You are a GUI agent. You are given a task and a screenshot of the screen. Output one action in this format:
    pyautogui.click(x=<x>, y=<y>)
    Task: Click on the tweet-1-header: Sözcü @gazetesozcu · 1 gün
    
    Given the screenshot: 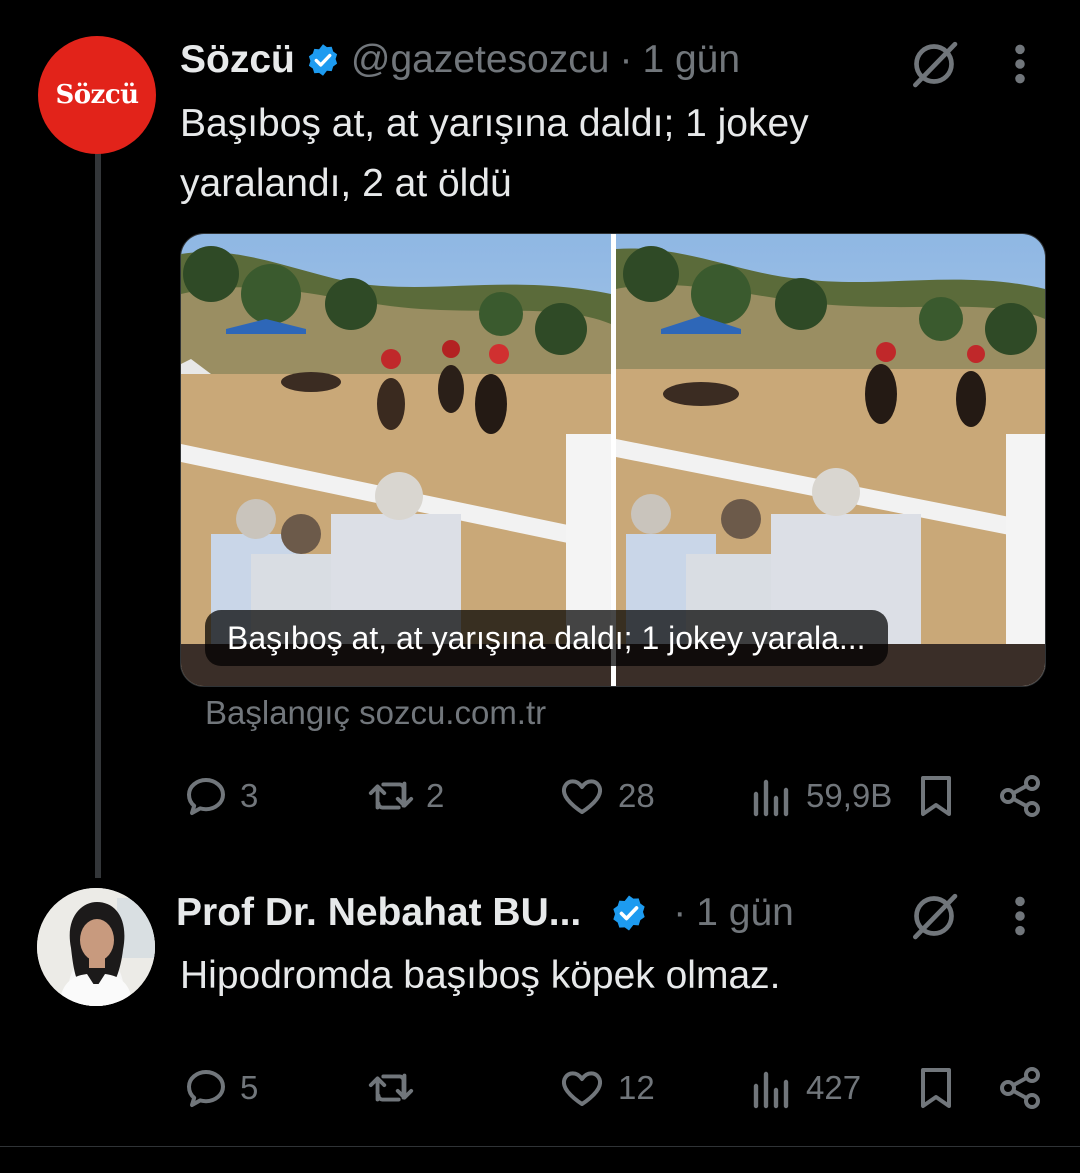 What is the action you would take?
    pyautogui.click(x=460, y=60)
    